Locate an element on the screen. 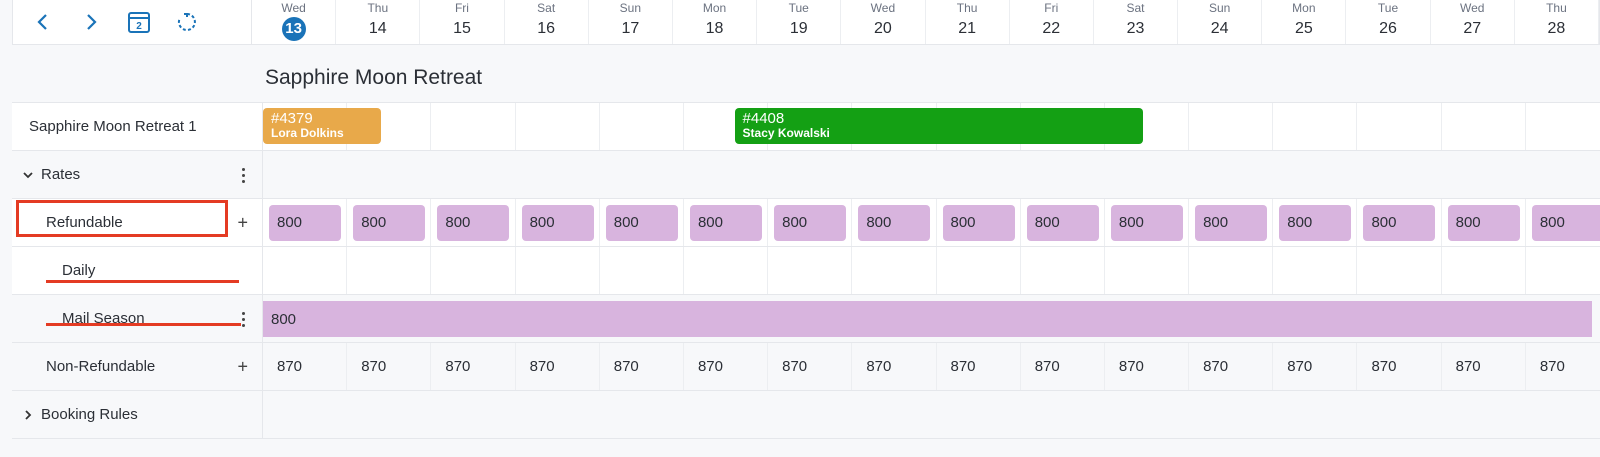  day-header: Sun 17 is located at coordinates (631, 22).